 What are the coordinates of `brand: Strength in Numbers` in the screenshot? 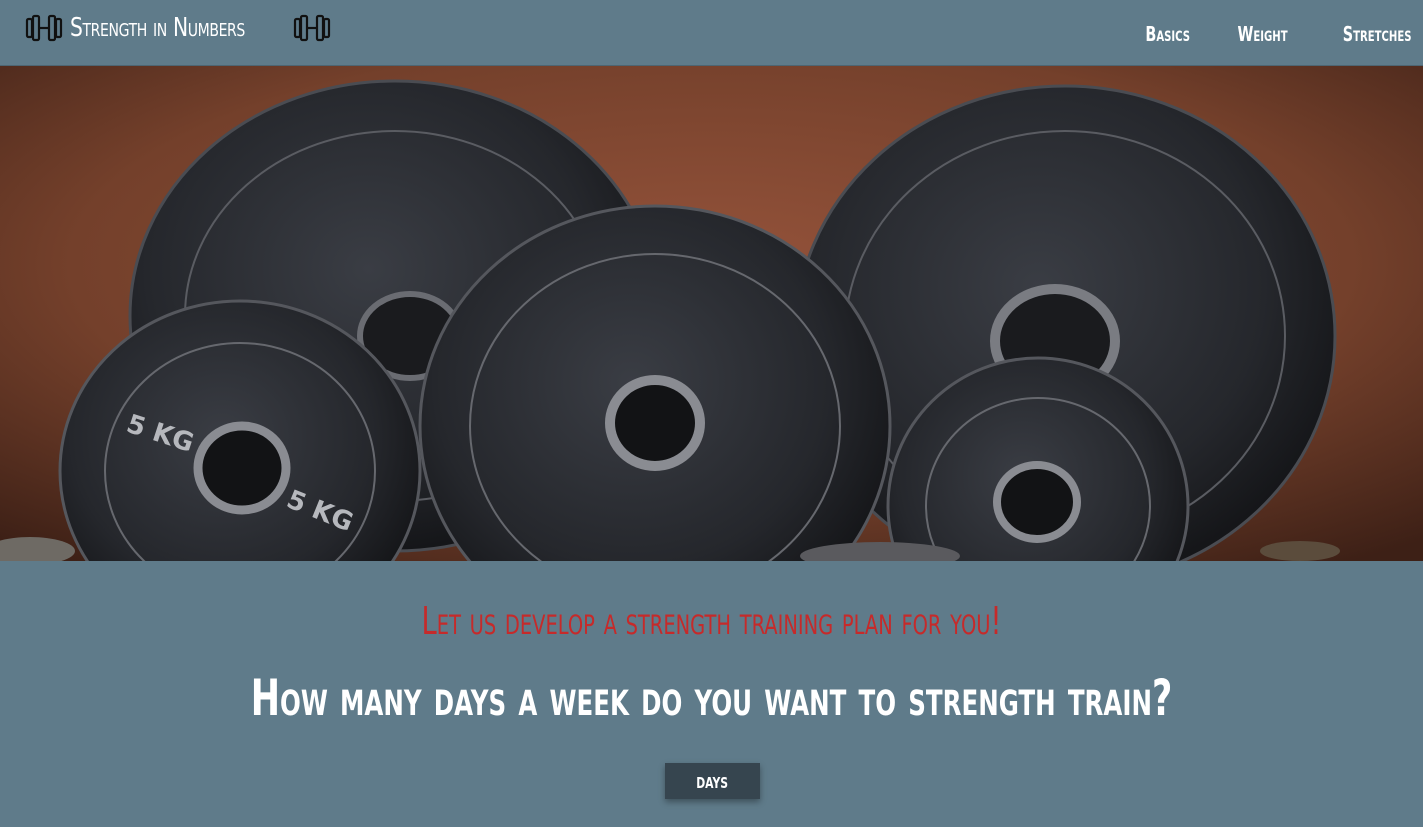 It's located at (178, 28).